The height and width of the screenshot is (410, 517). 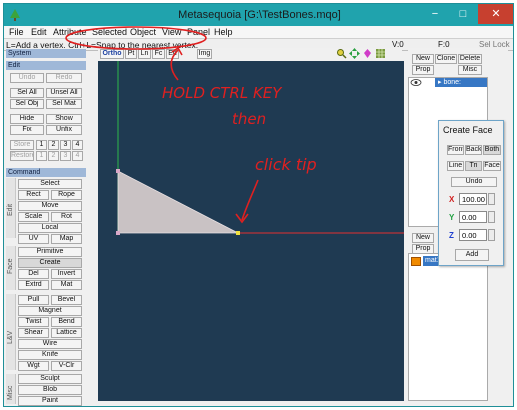 What do you see at coordinates (50, 401) in the screenshot?
I see `paint-button: Paint` at bounding box center [50, 401].